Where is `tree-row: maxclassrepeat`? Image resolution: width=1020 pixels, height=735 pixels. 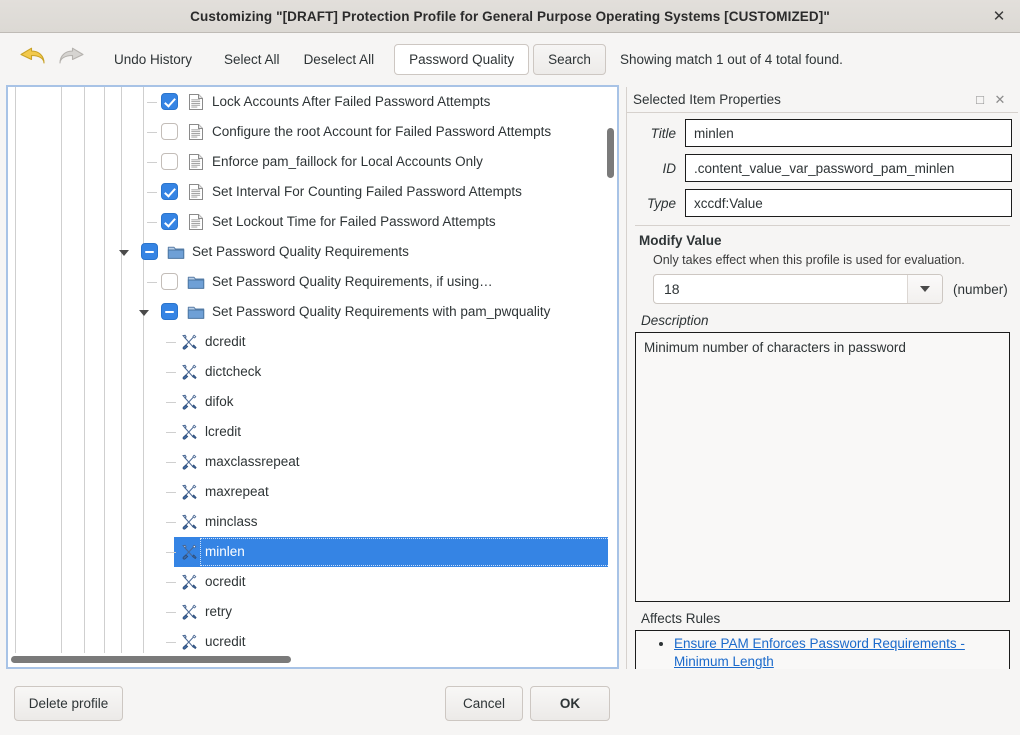
tree-row: maxclassrepeat is located at coordinates (312, 462).